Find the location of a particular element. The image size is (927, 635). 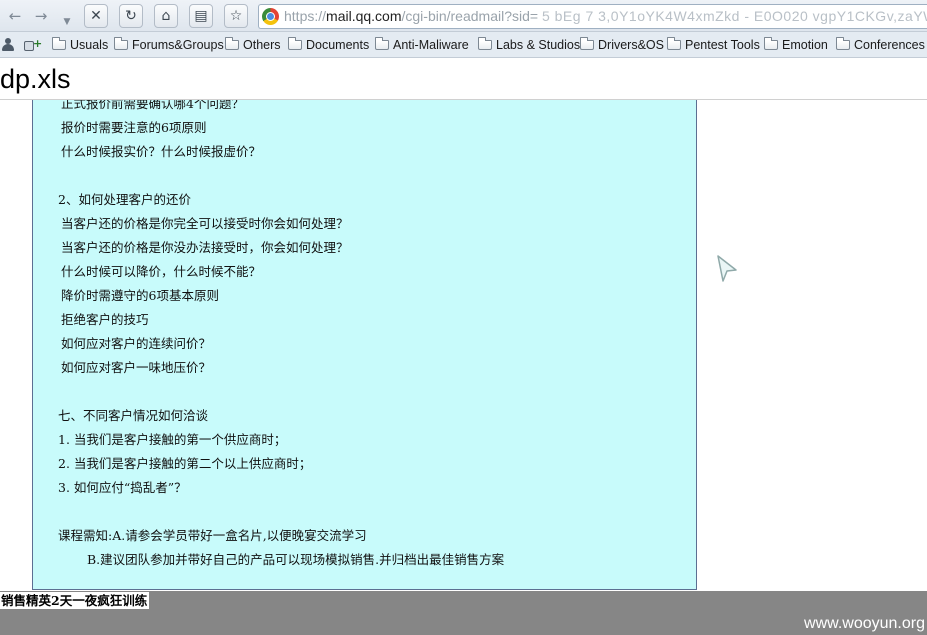

mouse-pointer-icon is located at coordinates (727, 268).